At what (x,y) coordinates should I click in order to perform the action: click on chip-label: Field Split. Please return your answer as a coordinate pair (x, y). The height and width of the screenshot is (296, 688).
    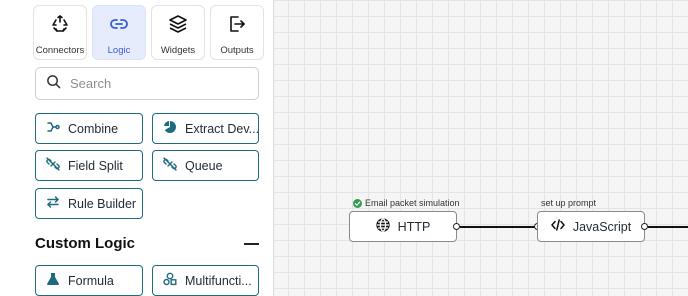
    Looking at the image, I should click on (95, 165).